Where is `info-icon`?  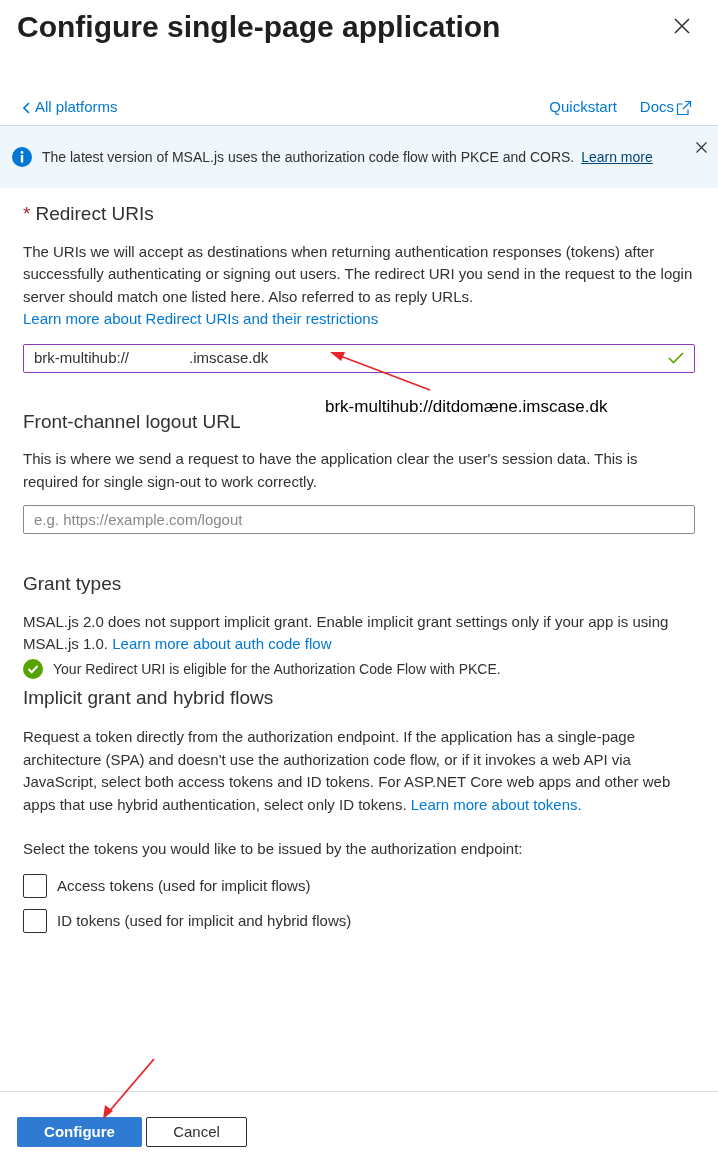
info-icon is located at coordinates (22, 157).